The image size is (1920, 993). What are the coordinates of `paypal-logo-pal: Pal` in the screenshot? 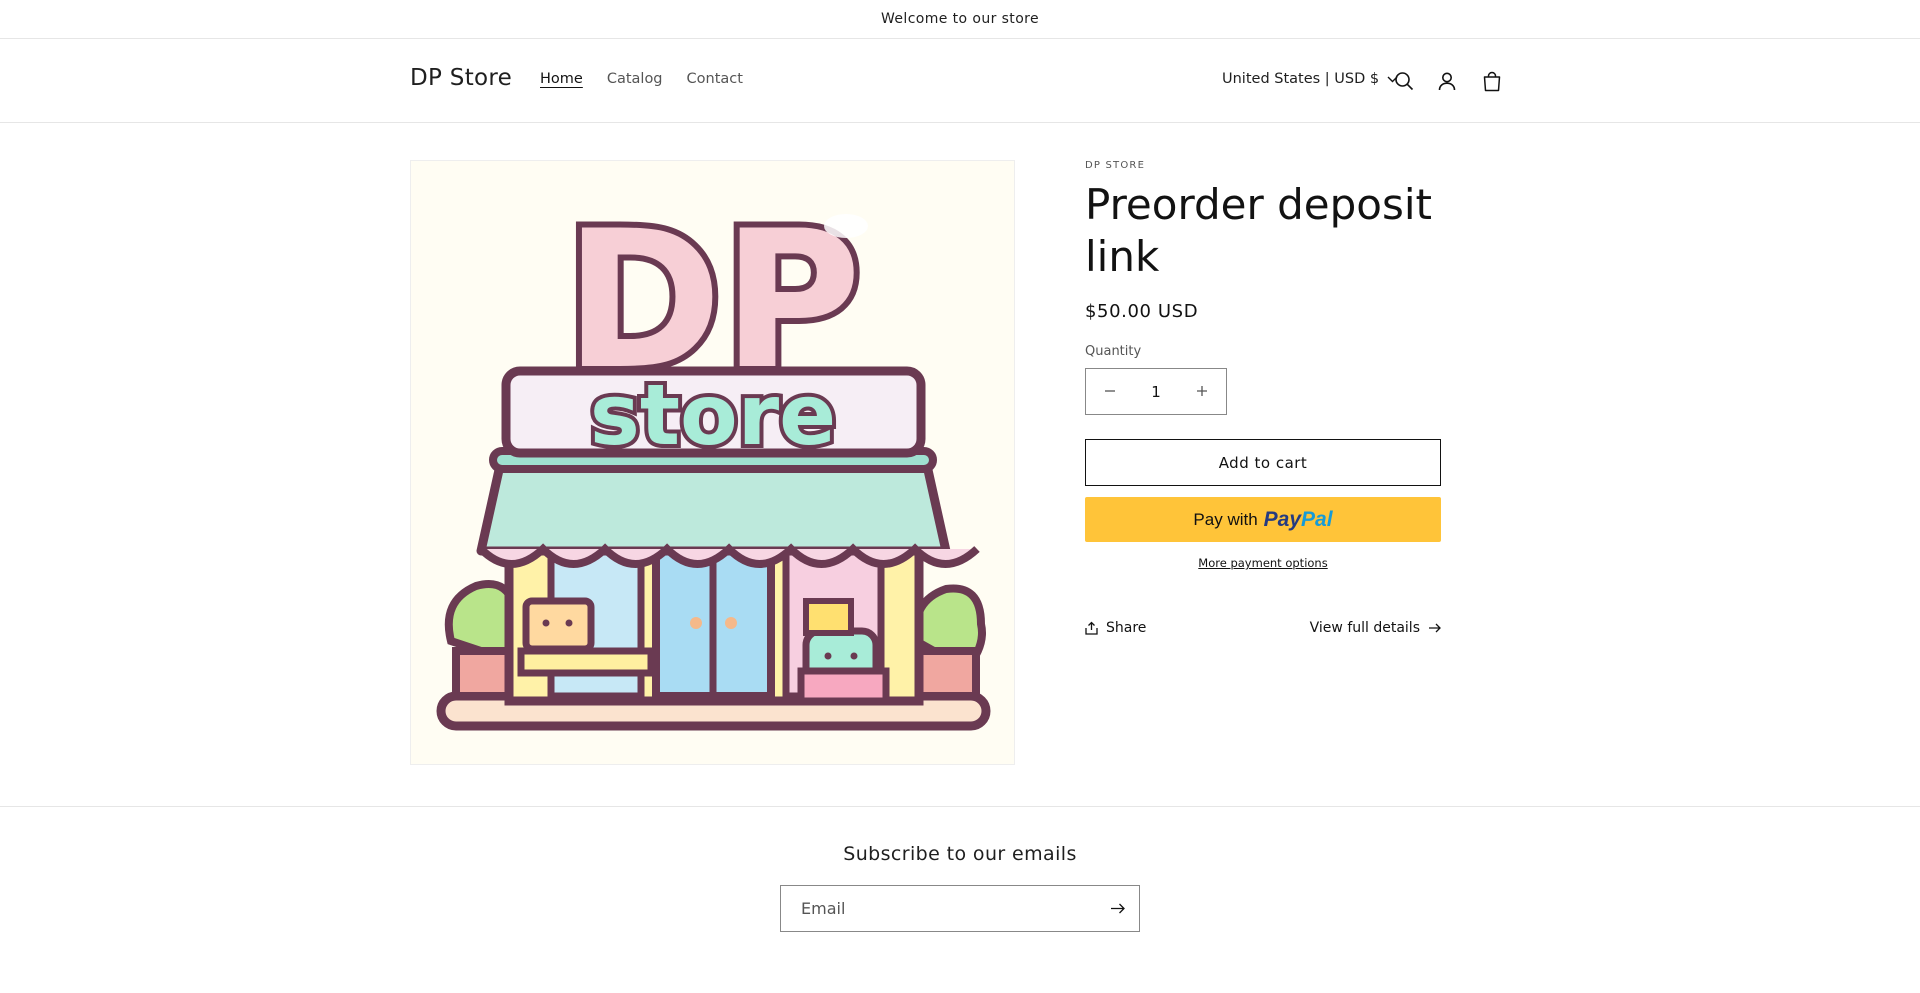 It's located at (1317, 519).